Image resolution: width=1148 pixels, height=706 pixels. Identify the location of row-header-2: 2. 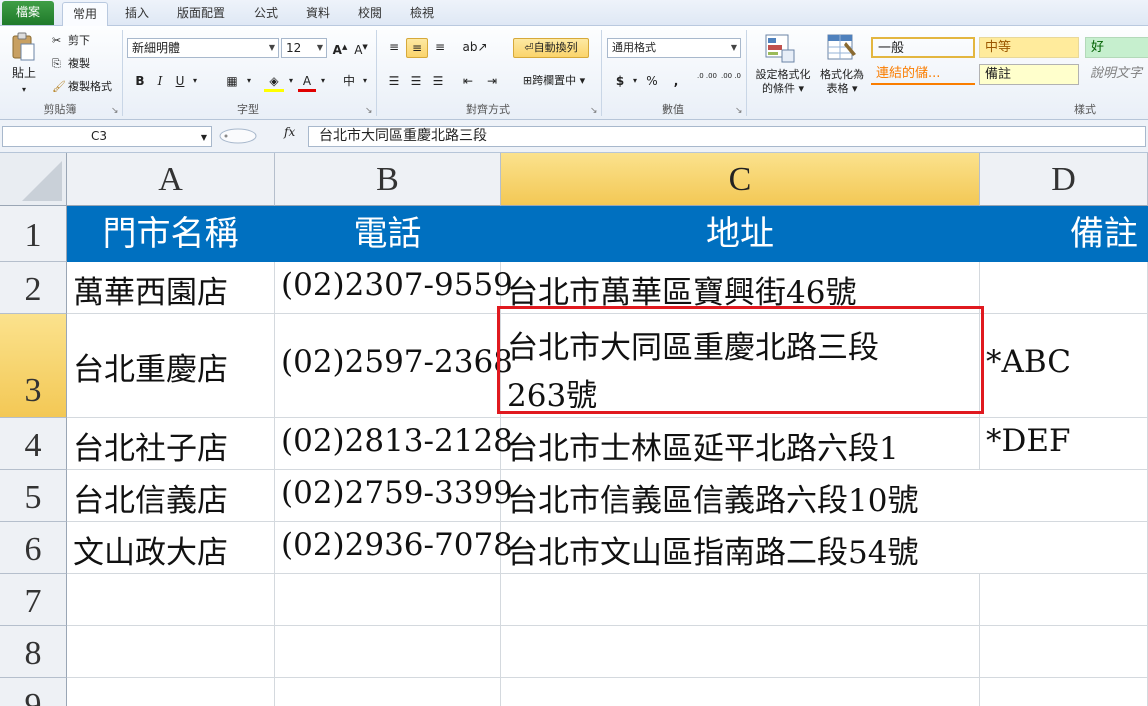
(33, 288).